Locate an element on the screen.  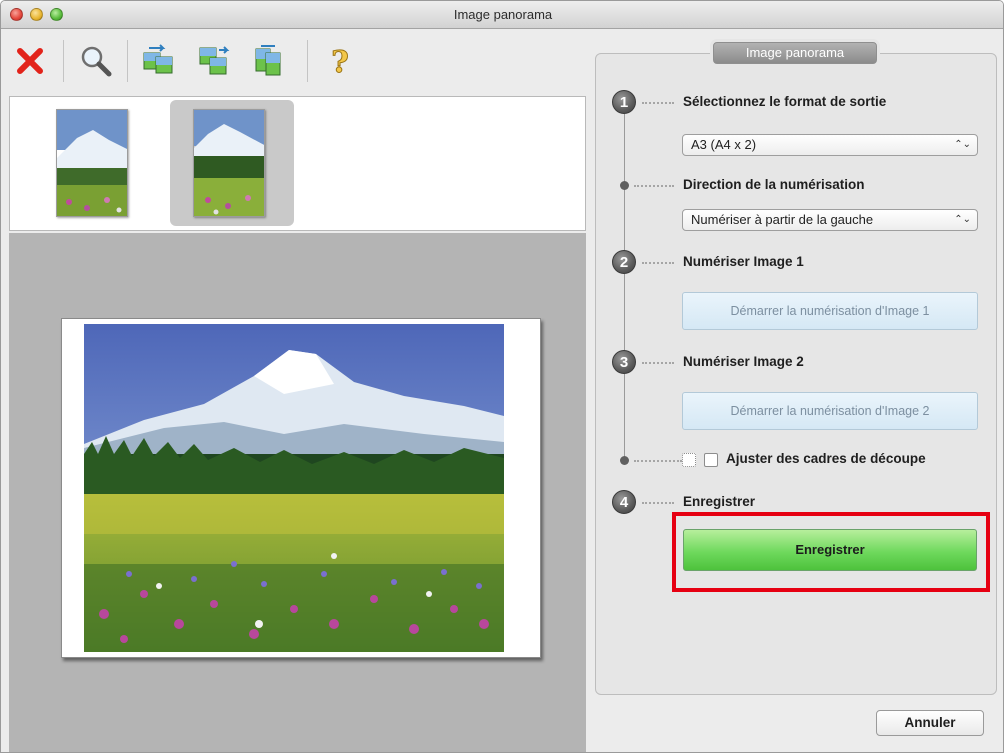
thumbnail-strip is located at coordinates (297, 163).